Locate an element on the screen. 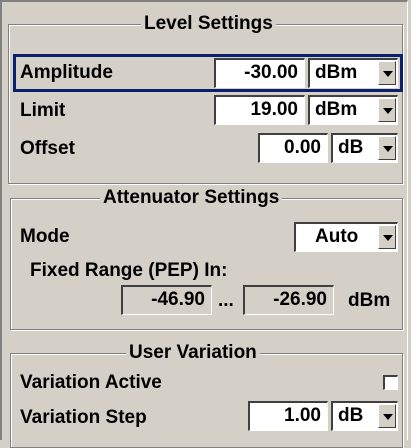  amplitude-input: -30.00 is located at coordinates (259, 73).